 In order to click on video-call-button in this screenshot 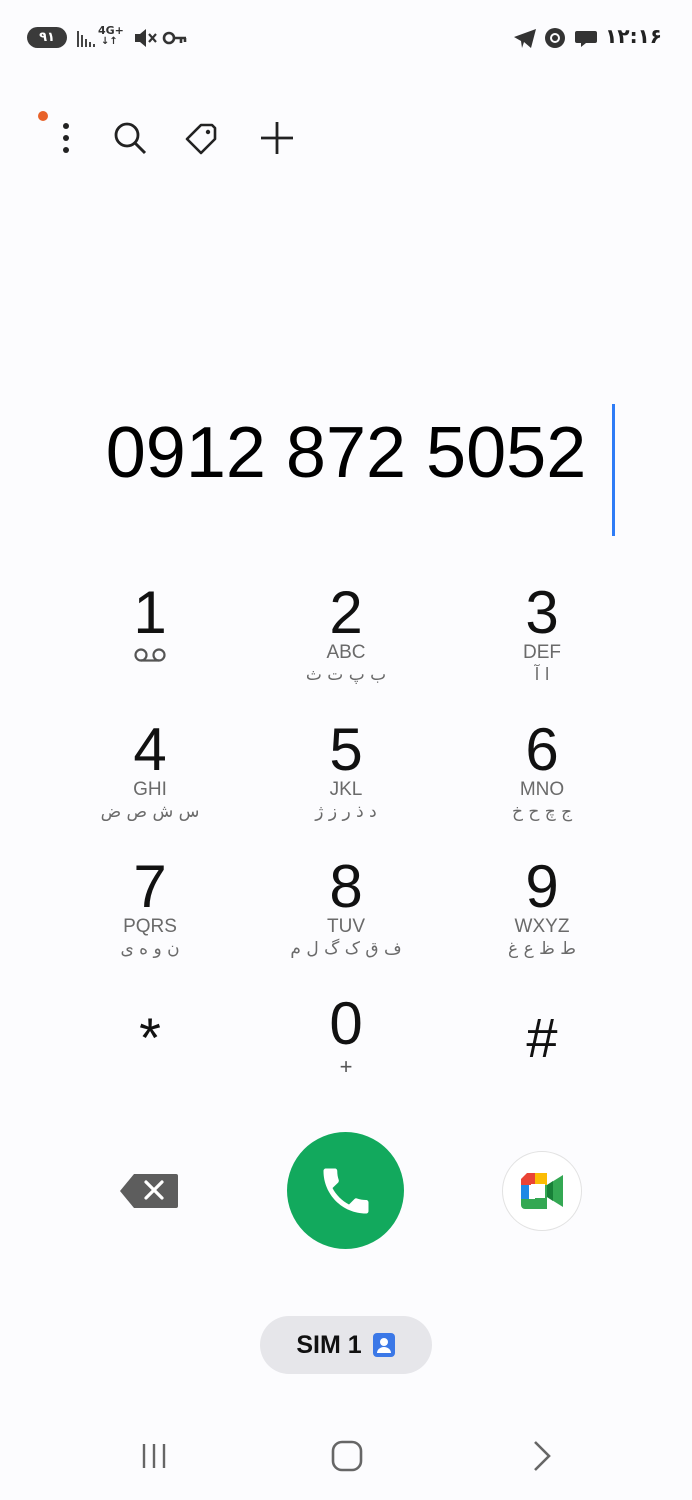, I will do `click(542, 1191)`.